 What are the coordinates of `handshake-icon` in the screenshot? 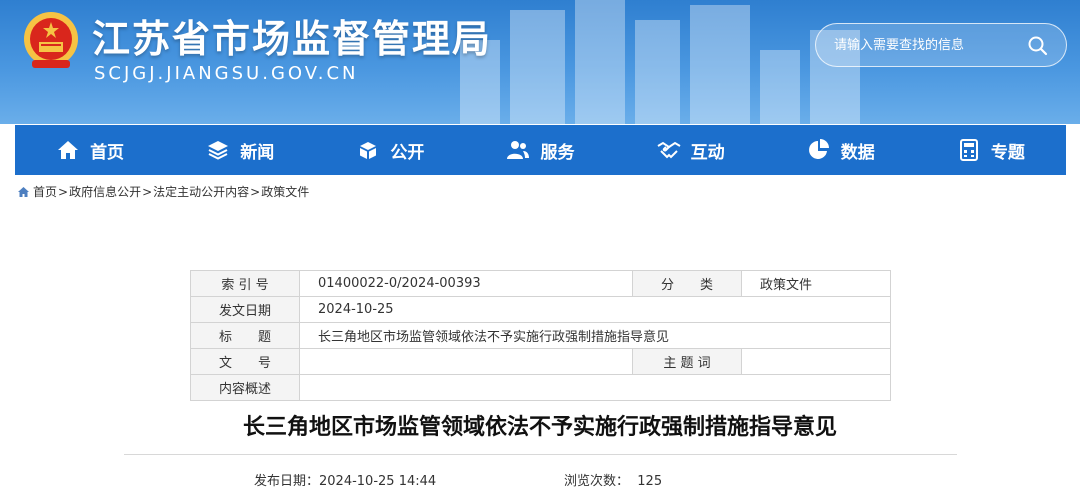 It's located at (669, 150).